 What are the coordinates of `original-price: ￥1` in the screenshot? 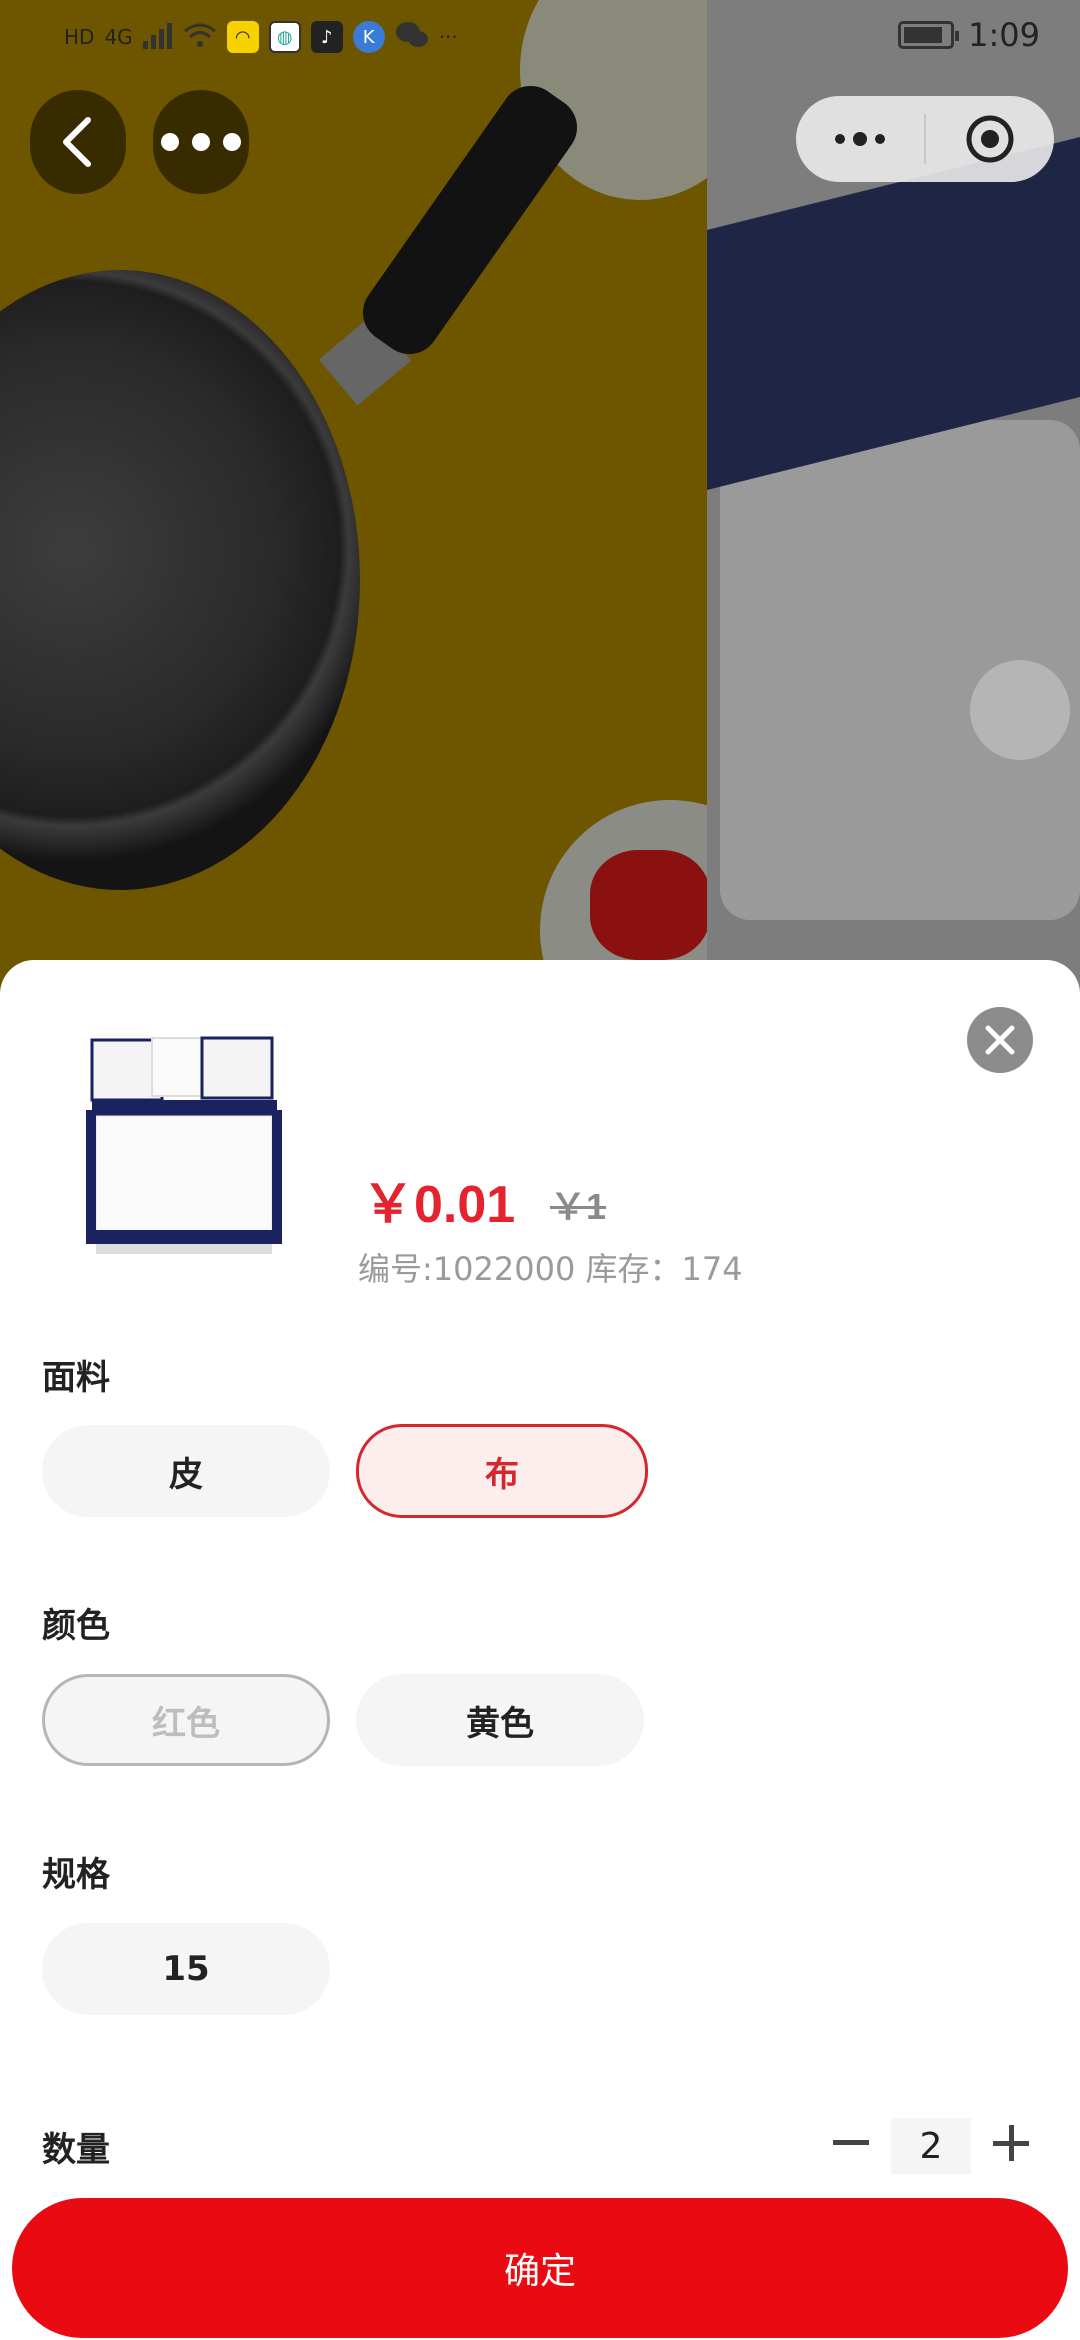 It's located at (578, 1206).